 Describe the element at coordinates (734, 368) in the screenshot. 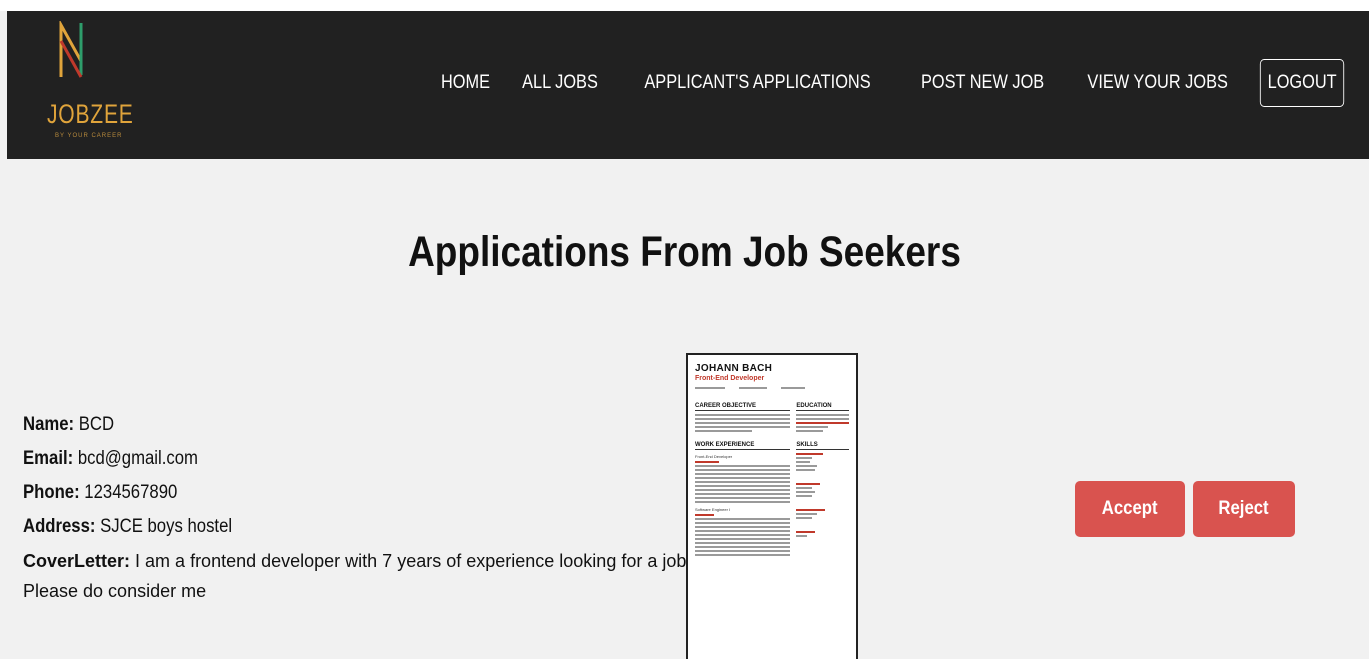

I see `resume-name: JOHANN BACH` at that location.